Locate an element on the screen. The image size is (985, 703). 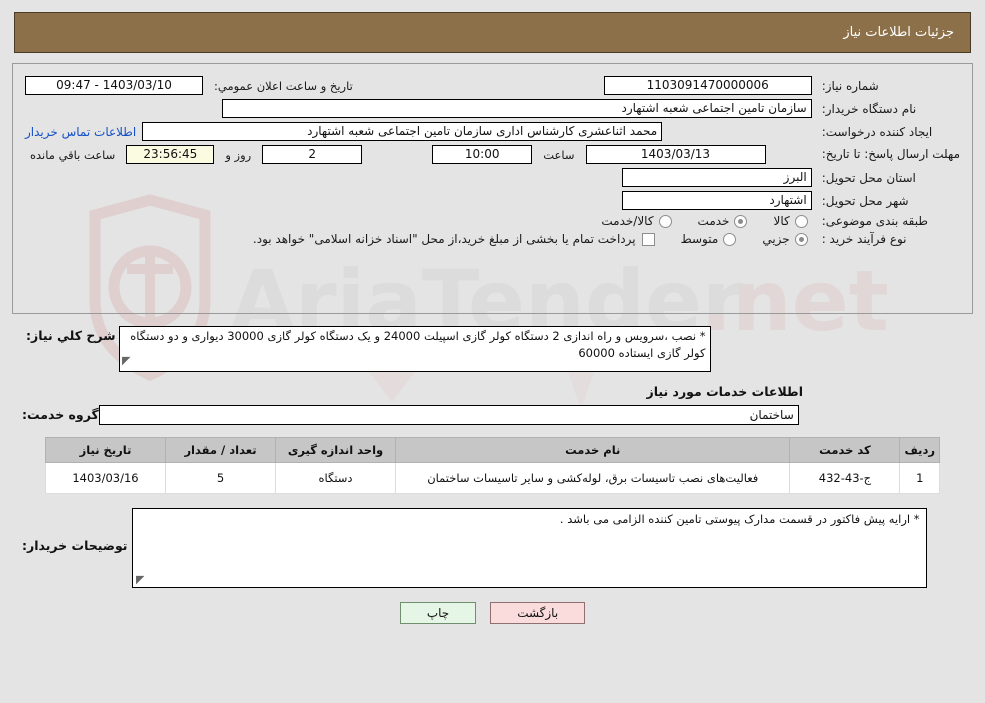
buyer-notes-label: توضیحات خریدار: is located at coordinates (75, 546).